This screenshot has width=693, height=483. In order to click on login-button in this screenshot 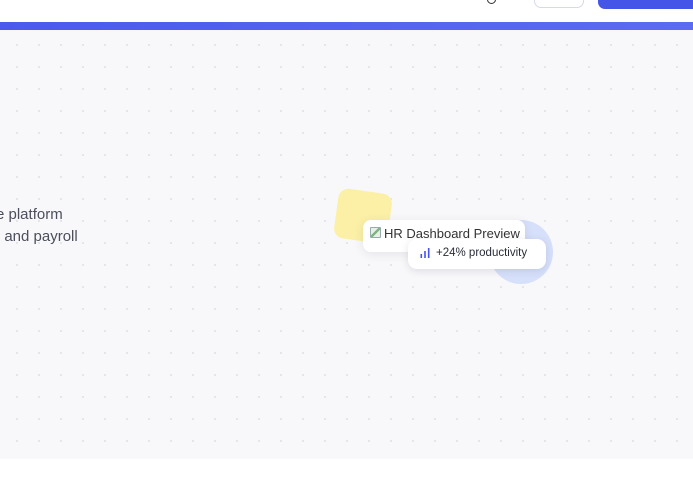, I will do `click(559, 4)`.